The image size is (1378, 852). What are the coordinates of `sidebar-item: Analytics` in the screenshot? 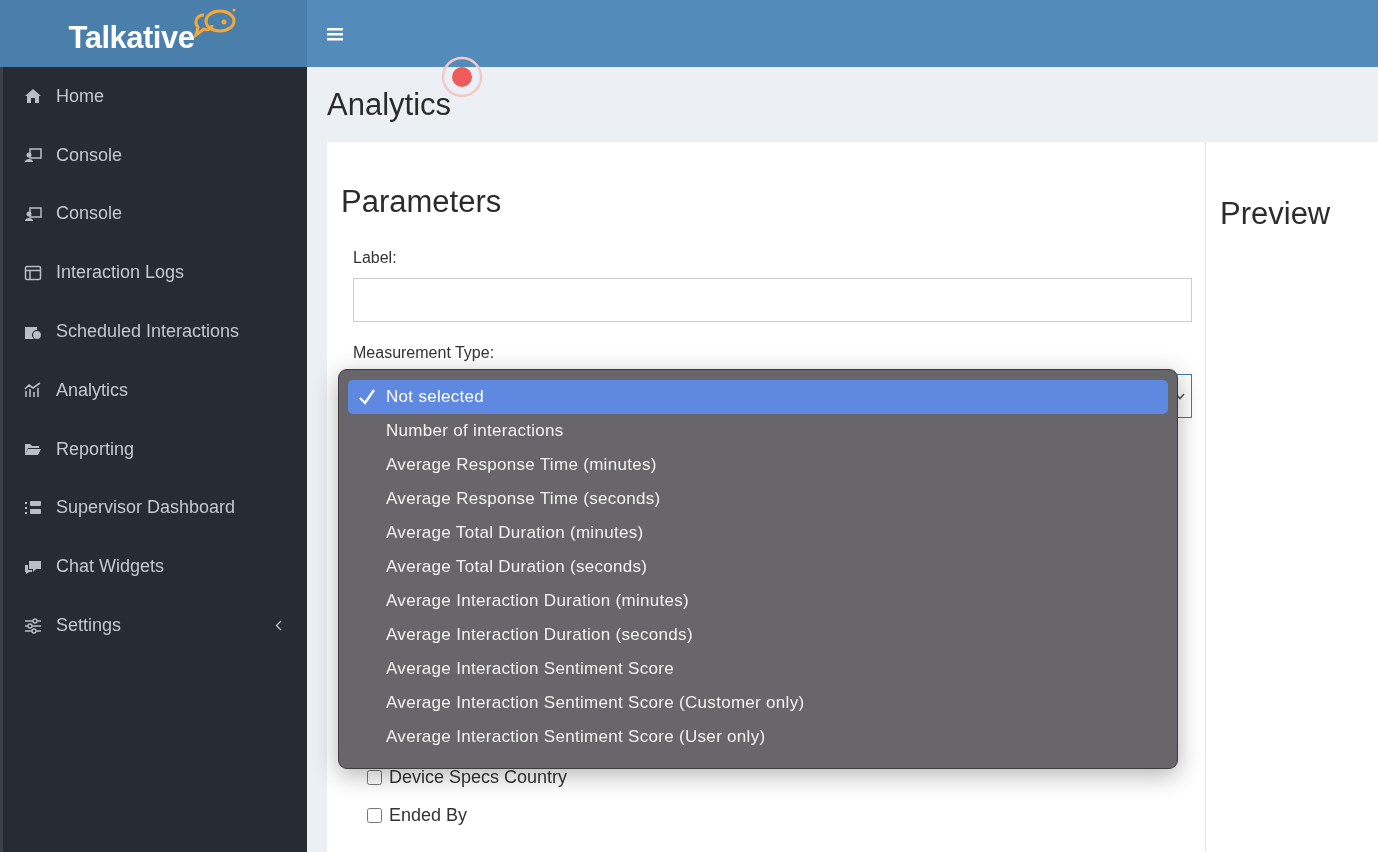 It's located at (155, 390).